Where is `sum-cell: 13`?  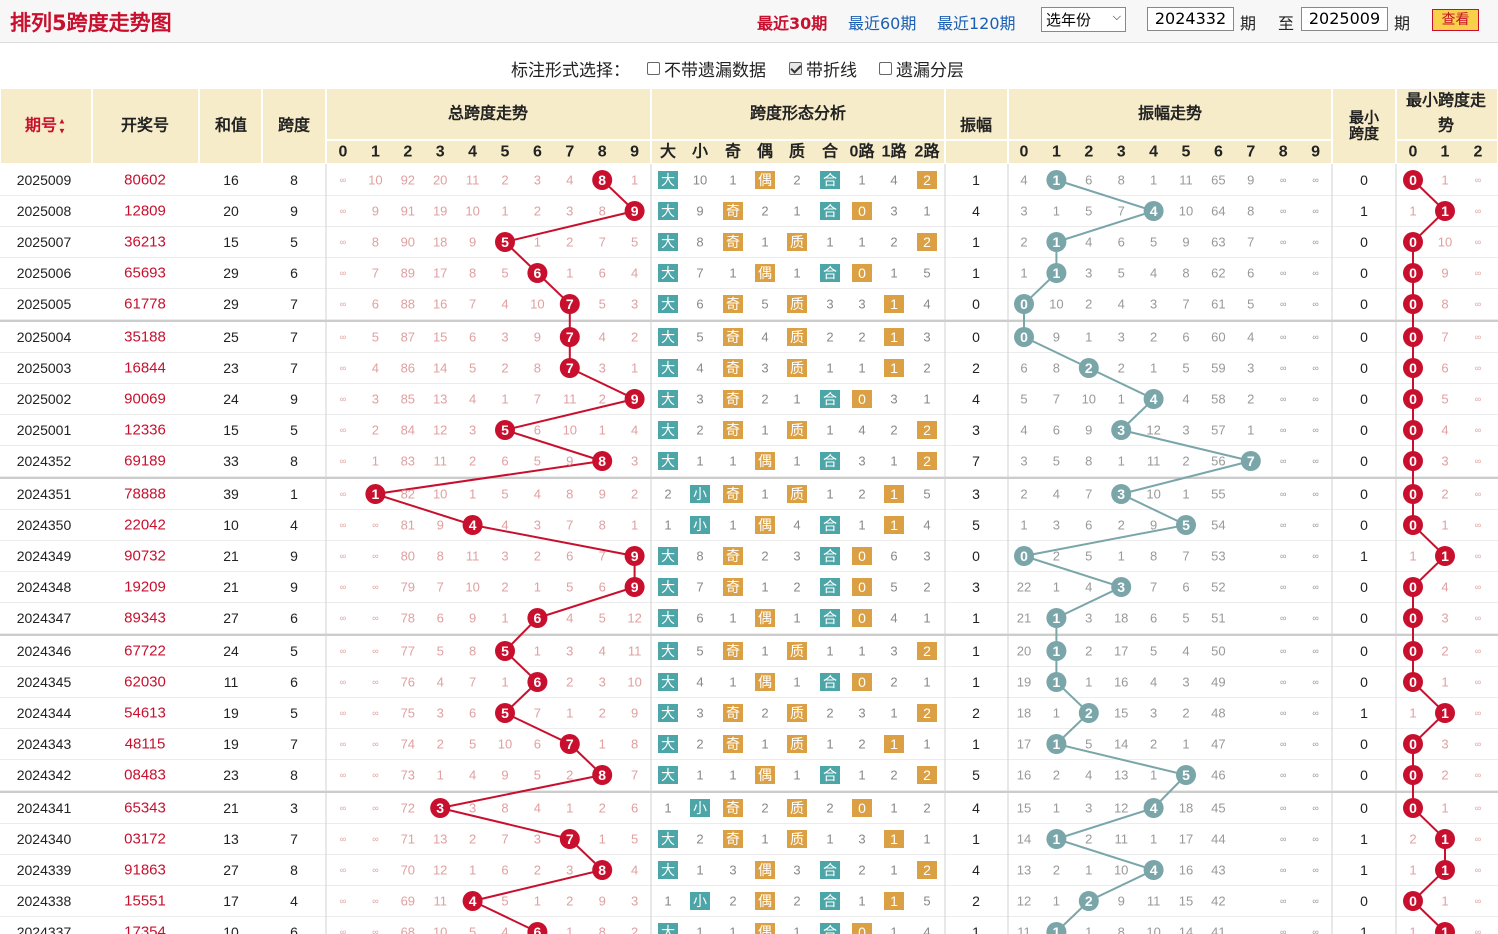 sum-cell: 13 is located at coordinates (231, 839).